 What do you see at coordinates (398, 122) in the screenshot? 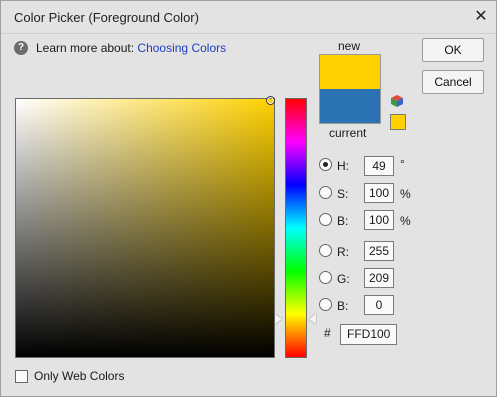
I see `web-safe-swatch` at bounding box center [398, 122].